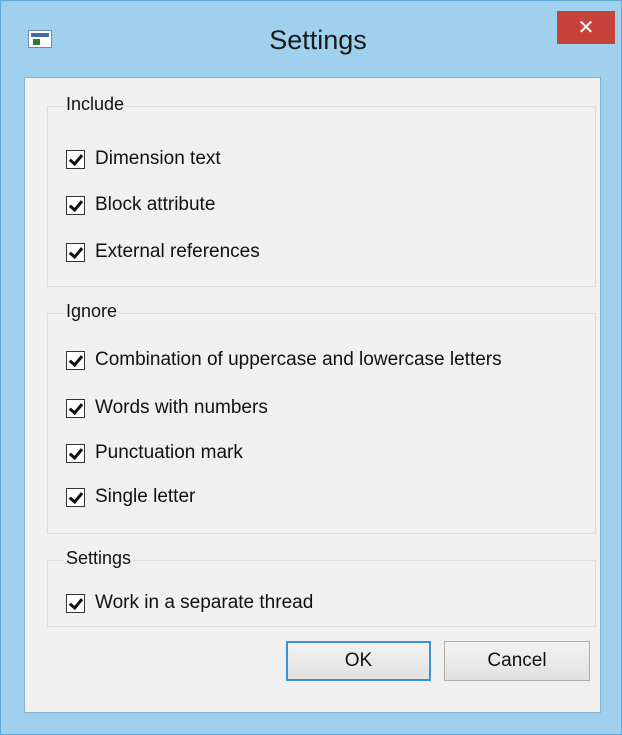  What do you see at coordinates (204, 603) in the screenshot?
I see `checkbox-label: Work in a separate thread` at bounding box center [204, 603].